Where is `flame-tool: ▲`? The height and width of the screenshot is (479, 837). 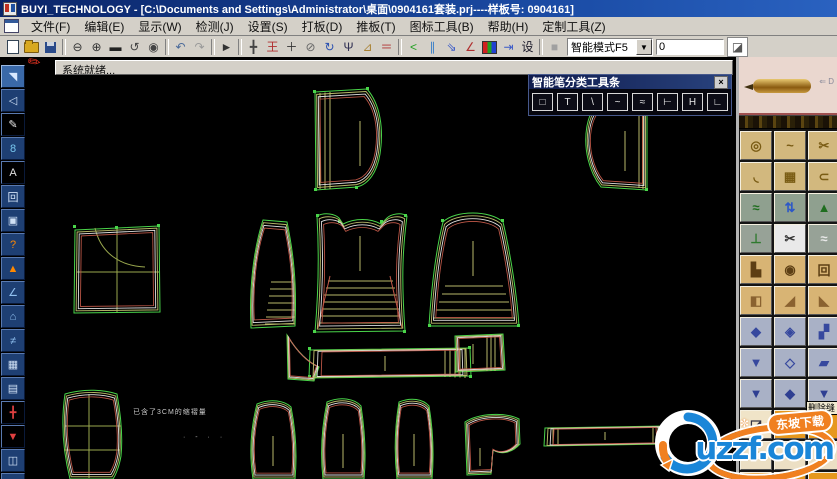 flame-tool: ▲ is located at coordinates (13, 268).